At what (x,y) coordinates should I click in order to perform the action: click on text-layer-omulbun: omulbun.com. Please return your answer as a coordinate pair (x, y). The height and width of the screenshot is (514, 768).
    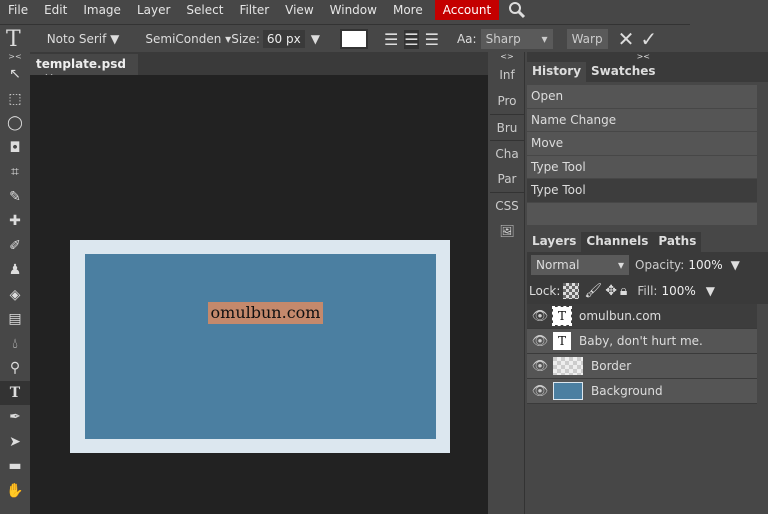
    Looking at the image, I should click on (265, 313).